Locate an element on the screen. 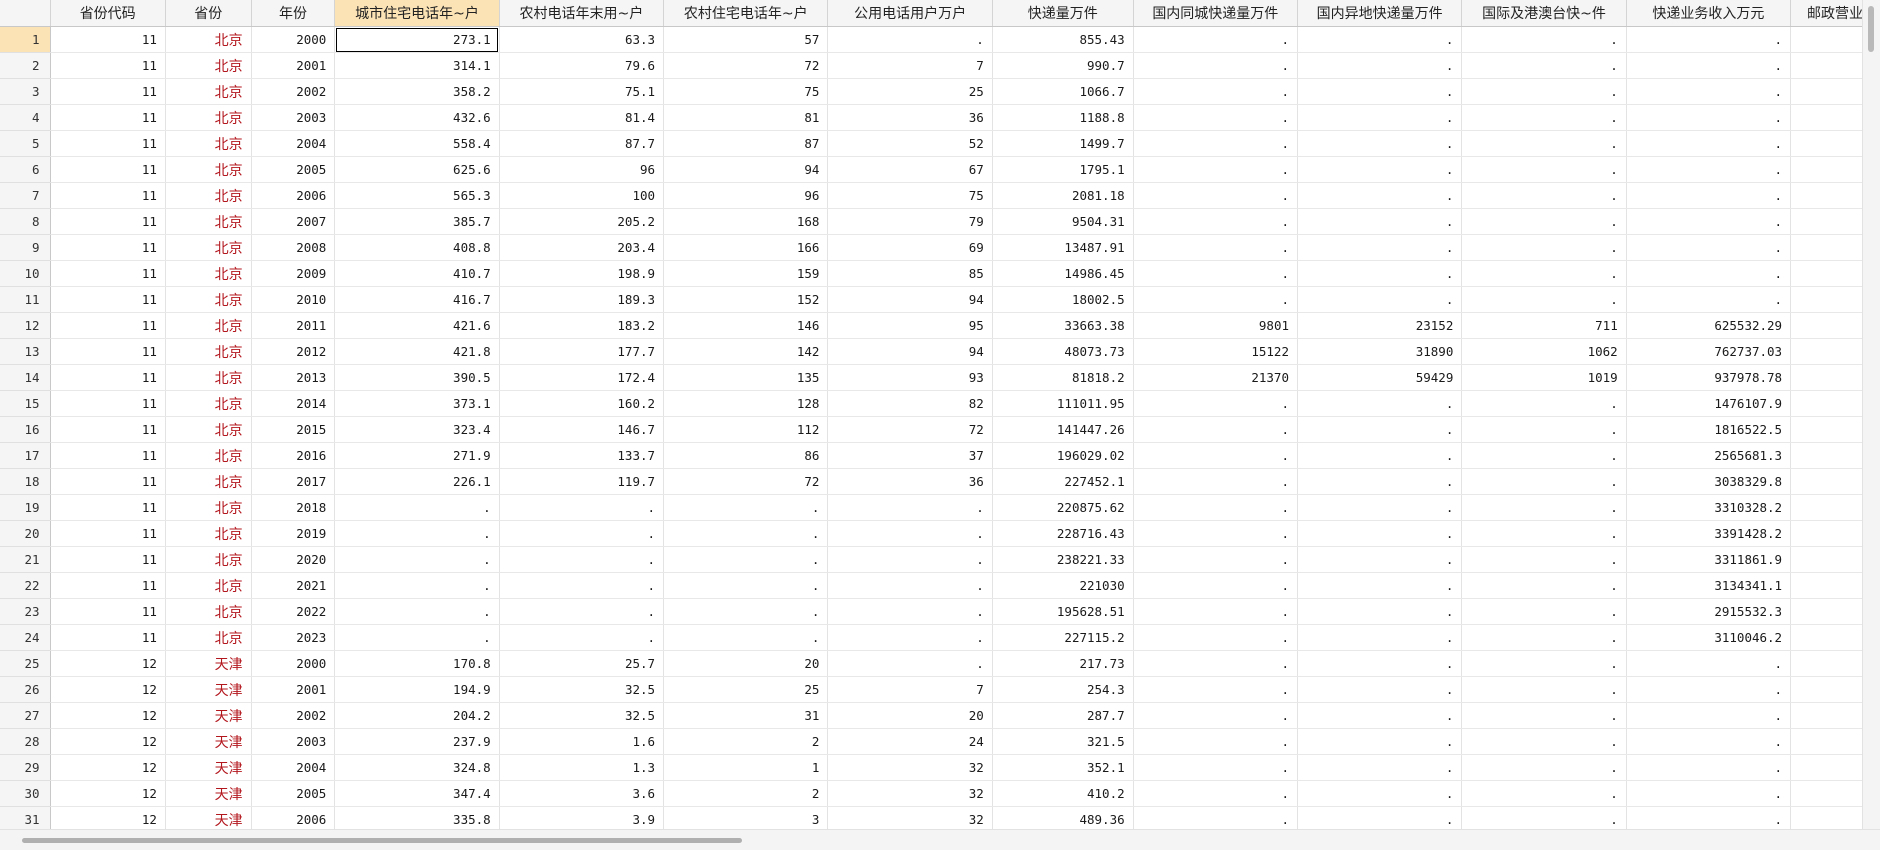 This screenshot has height=850, width=1880. cell-year: 2017 is located at coordinates (293, 481).